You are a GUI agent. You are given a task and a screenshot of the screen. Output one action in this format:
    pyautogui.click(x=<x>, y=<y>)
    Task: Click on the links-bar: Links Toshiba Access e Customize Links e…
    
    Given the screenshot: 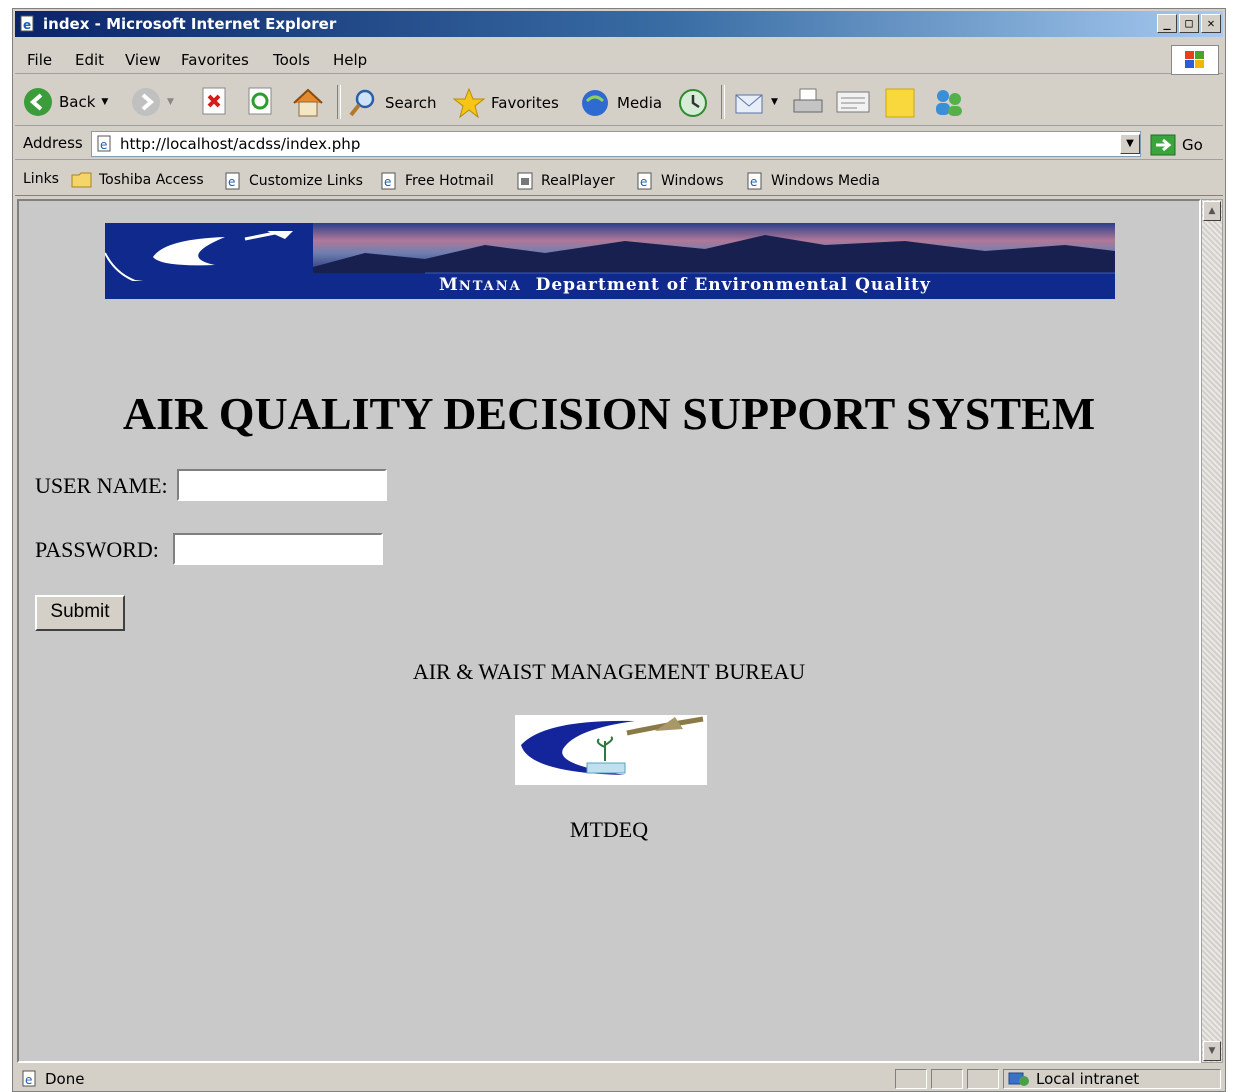 What is the action you would take?
    pyautogui.click(x=619, y=180)
    